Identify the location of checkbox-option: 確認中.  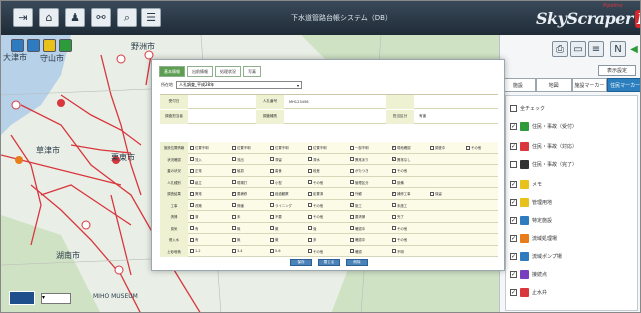
(357, 228).